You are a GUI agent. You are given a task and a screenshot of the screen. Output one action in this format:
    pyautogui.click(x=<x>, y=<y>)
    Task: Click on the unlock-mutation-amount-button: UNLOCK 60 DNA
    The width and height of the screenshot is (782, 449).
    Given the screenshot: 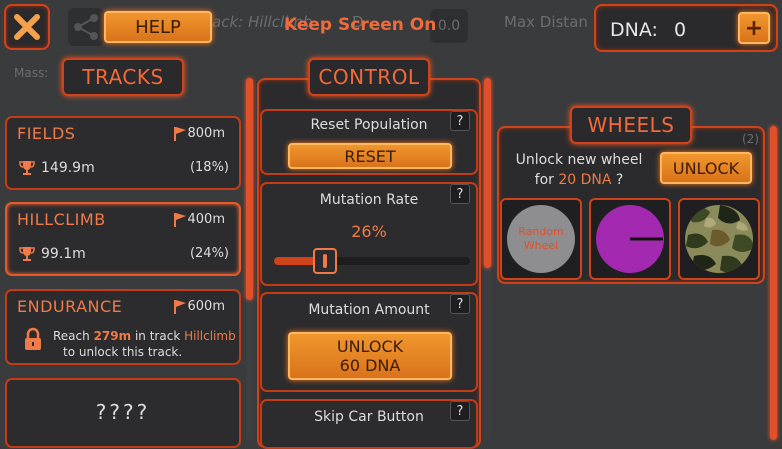 What is the action you would take?
    pyautogui.click(x=370, y=356)
    